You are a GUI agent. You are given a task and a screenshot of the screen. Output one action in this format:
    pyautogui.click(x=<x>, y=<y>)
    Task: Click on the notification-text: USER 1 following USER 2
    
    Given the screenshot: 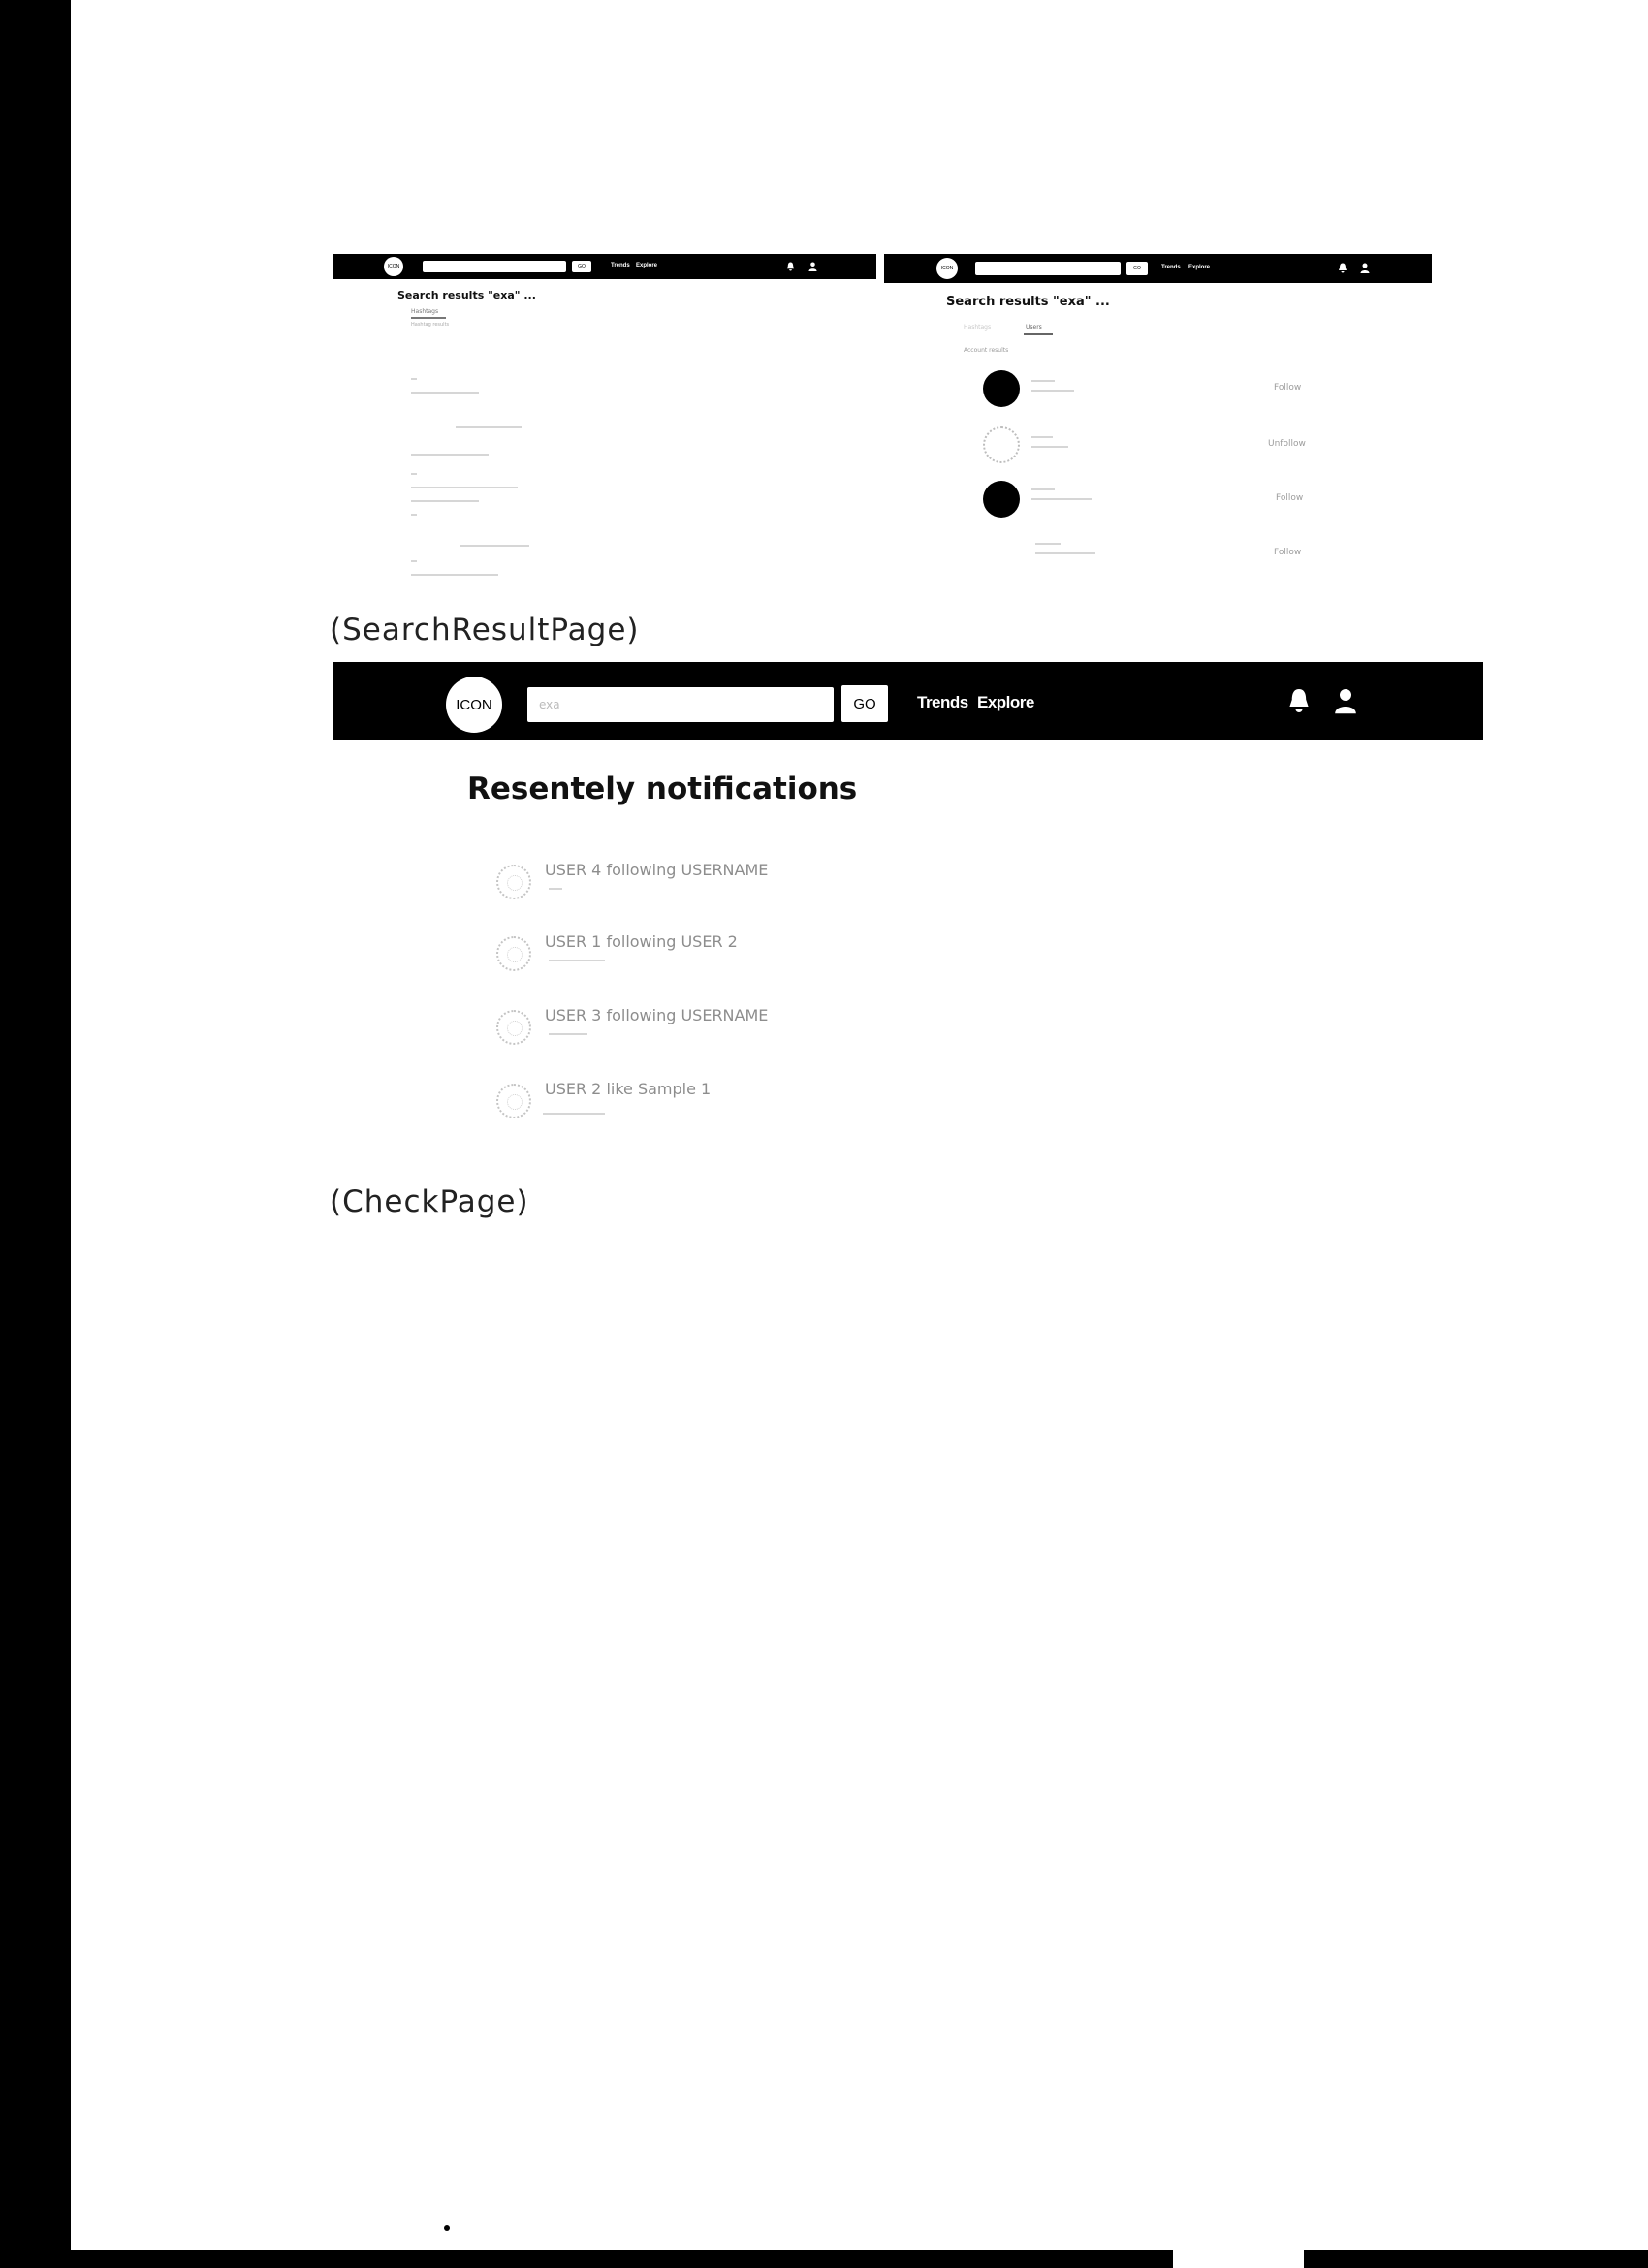 What is the action you would take?
    pyautogui.click(x=641, y=942)
    